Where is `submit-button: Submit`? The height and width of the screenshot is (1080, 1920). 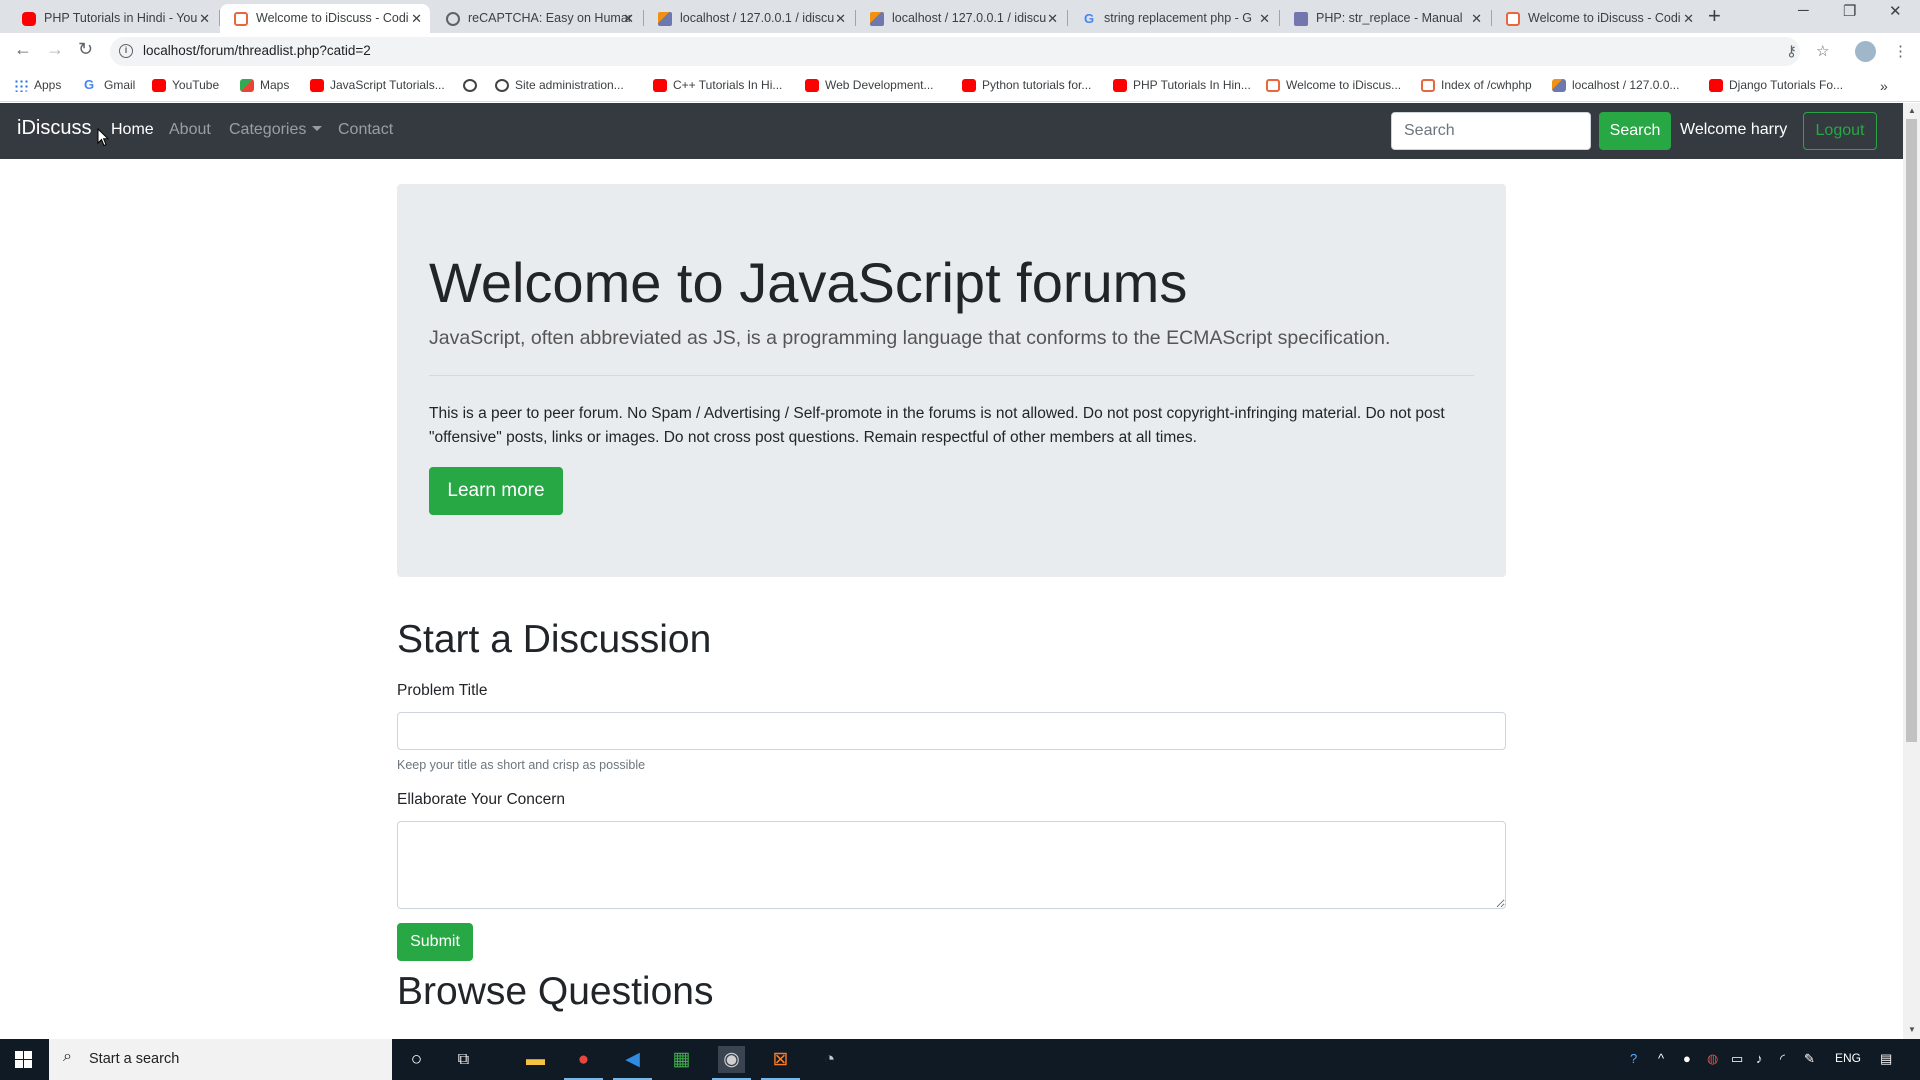 submit-button: Submit is located at coordinates (435, 942).